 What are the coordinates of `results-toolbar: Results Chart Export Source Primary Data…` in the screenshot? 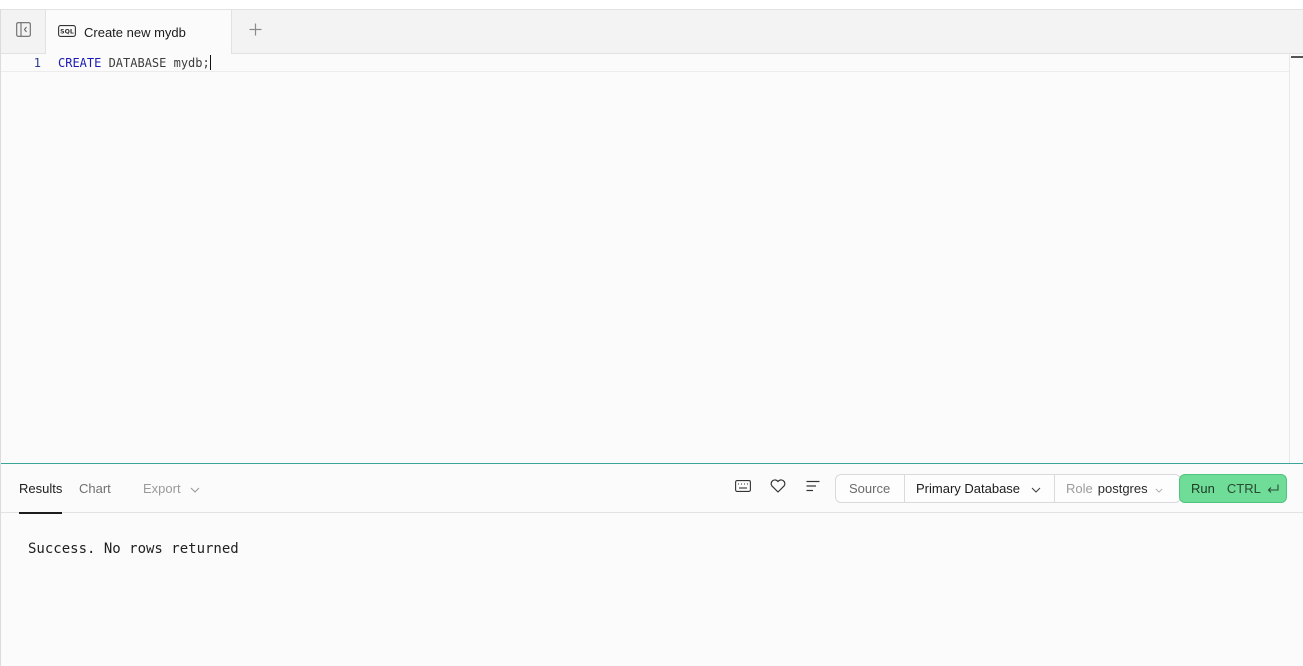 It's located at (652, 489).